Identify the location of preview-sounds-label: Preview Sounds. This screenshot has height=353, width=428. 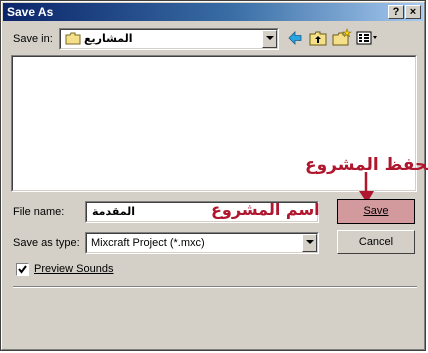
(74, 269).